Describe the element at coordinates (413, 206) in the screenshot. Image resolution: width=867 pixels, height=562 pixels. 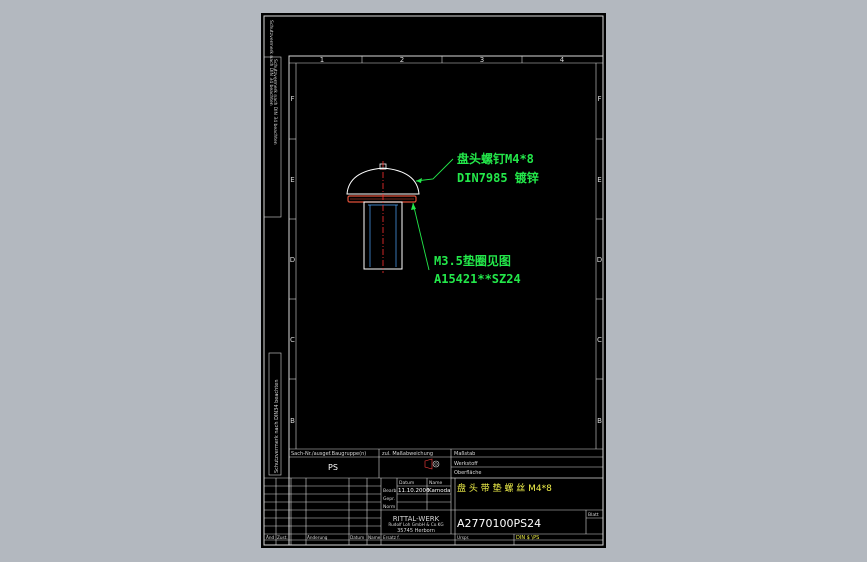
I see `washer-leader-arrow` at that location.